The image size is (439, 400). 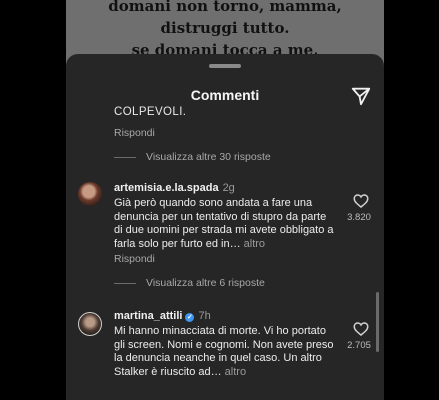 I want to click on username-text: martina_attili, so click(x=148, y=316).